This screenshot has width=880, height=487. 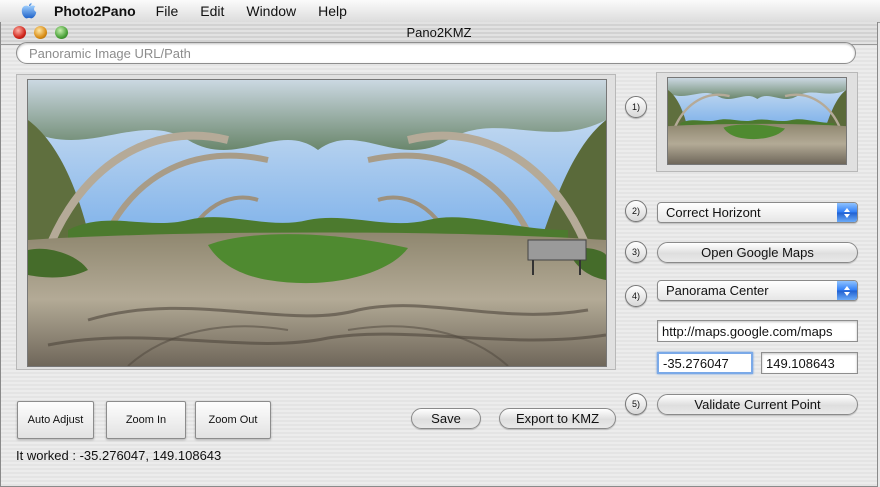 I want to click on step-5-marker: 5), so click(x=636, y=404).